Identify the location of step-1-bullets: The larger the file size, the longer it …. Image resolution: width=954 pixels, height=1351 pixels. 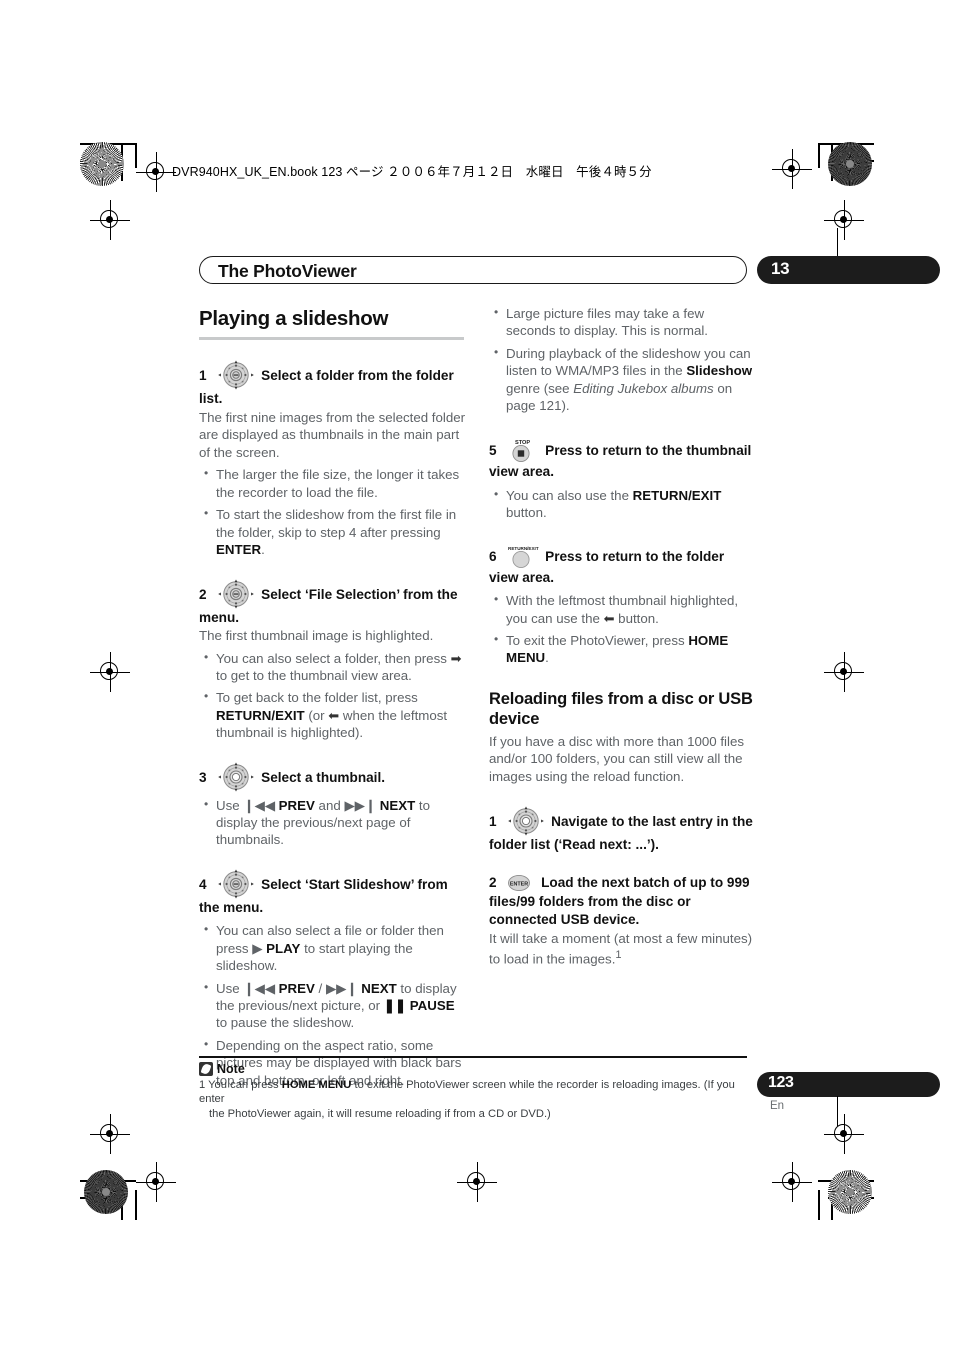
(332, 511).